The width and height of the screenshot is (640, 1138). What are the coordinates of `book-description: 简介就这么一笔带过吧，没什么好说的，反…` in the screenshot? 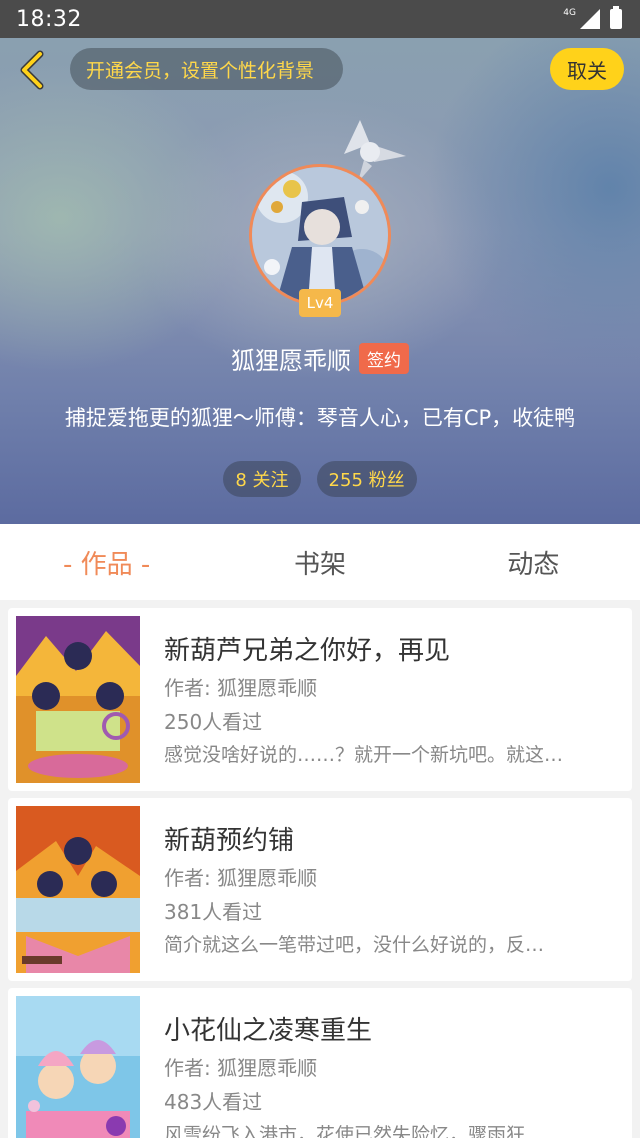 It's located at (354, 945).